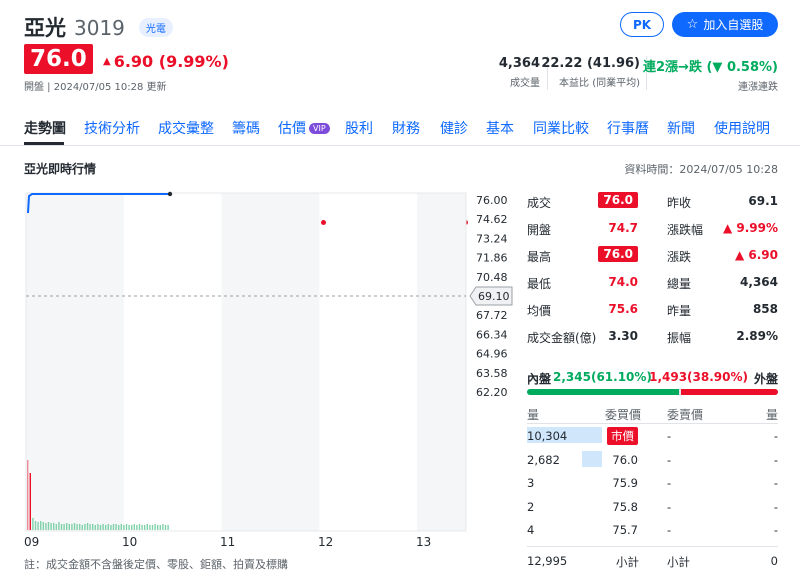 This screenshot has width=800, height=584. Describe the element at coordinates (325, 542) in the screenshot. I see `x-tick-label: 12` at that location.